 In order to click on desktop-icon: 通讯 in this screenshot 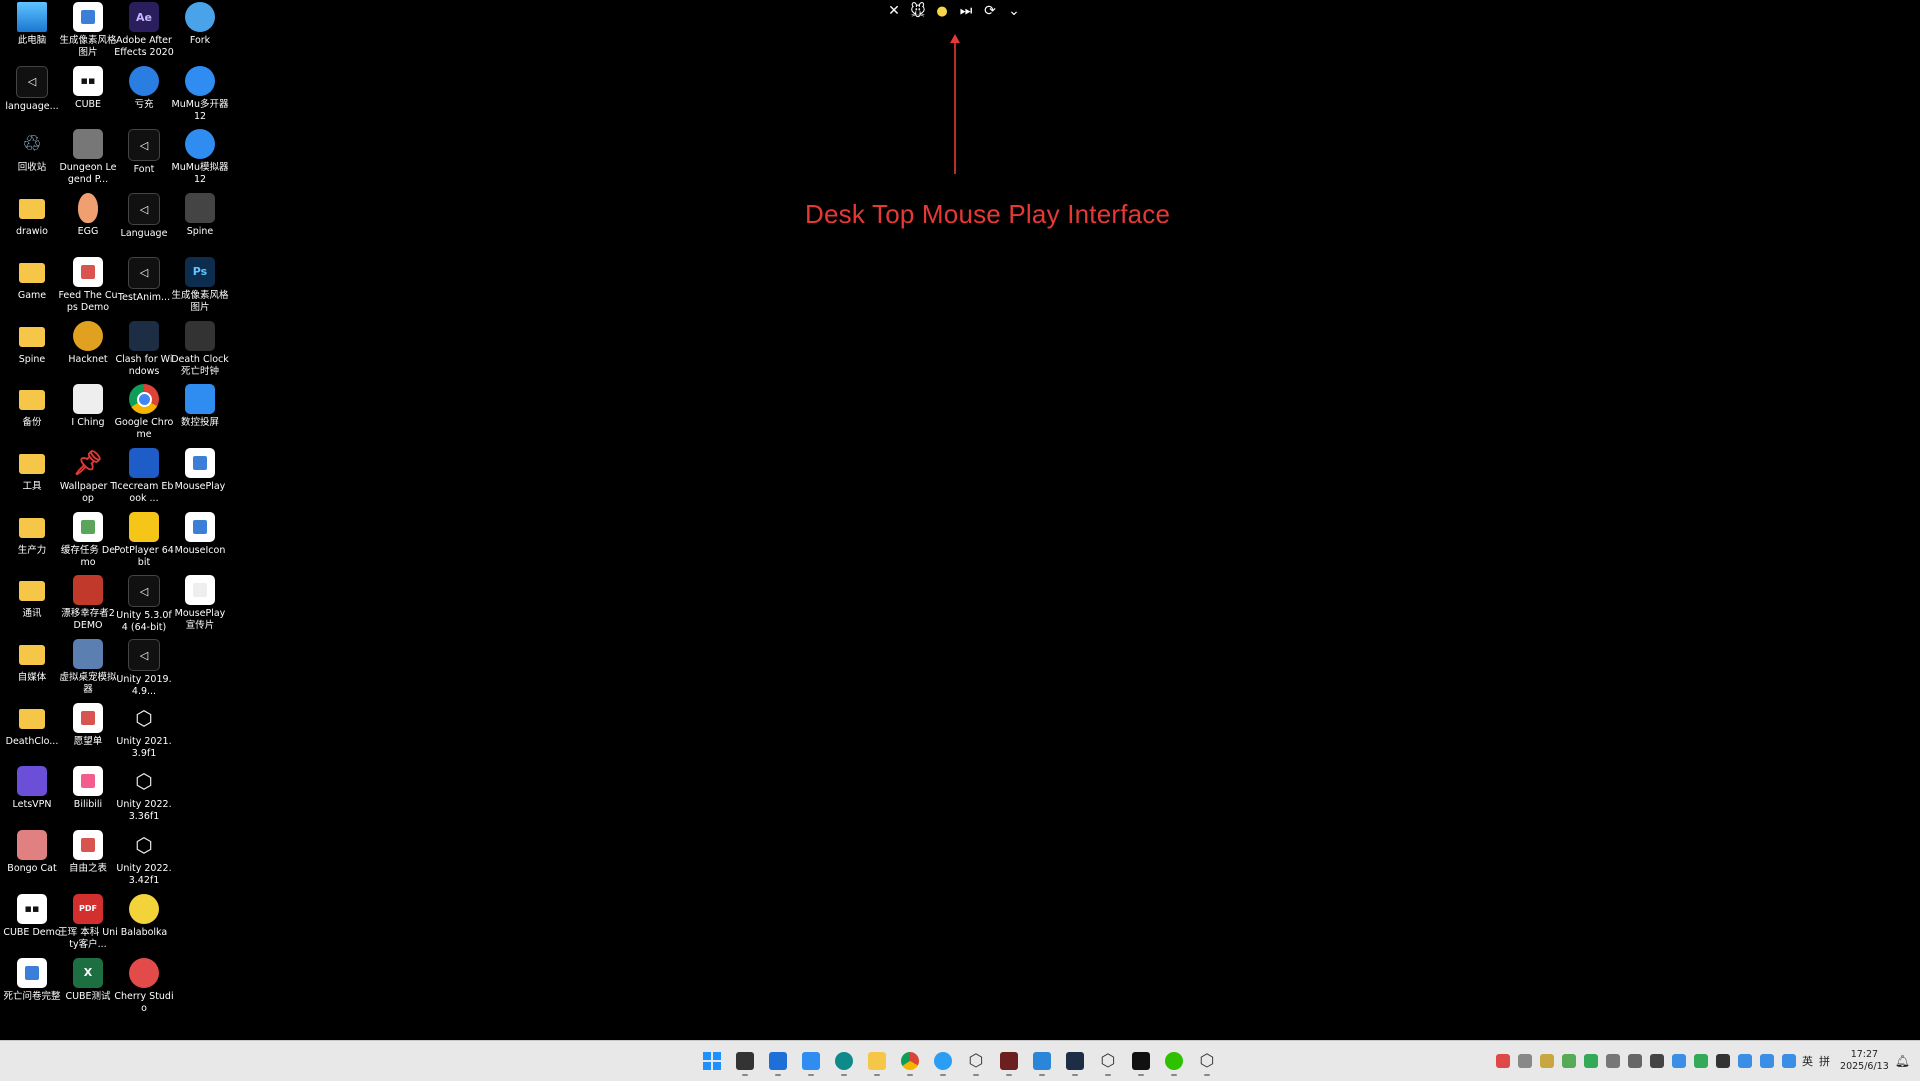, I will do `click(32, 606)`.